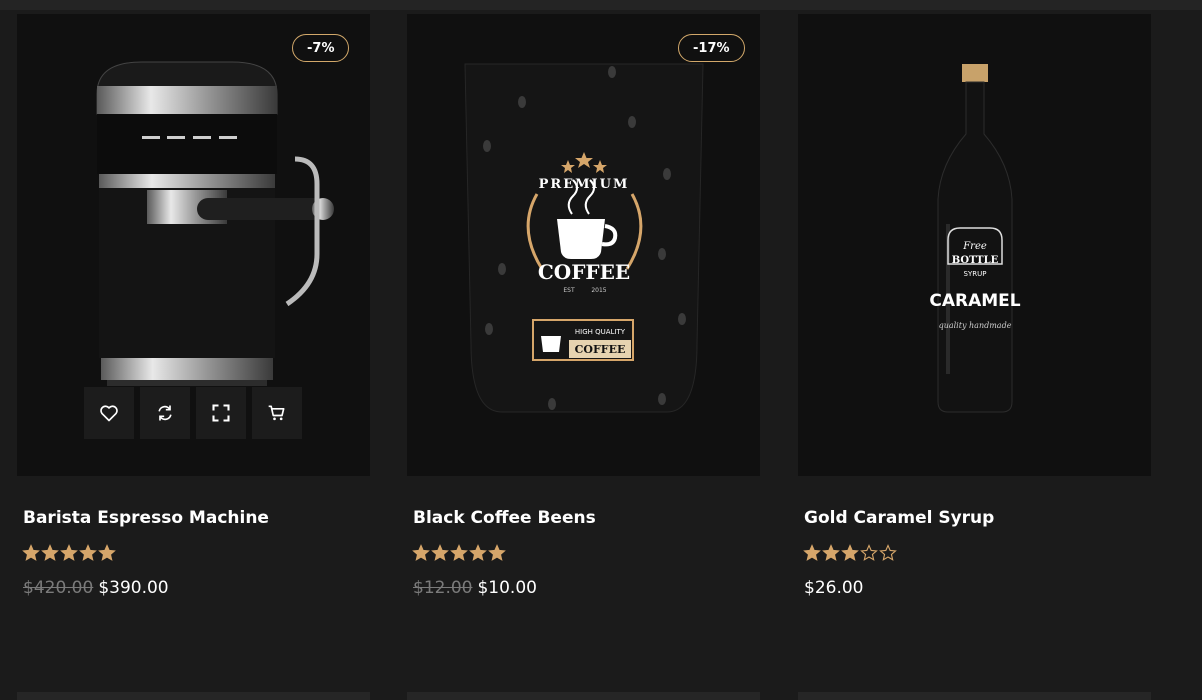 The height and width of the screenshot is (700, 1202). I want to click on compare-button, so click(165, 413).